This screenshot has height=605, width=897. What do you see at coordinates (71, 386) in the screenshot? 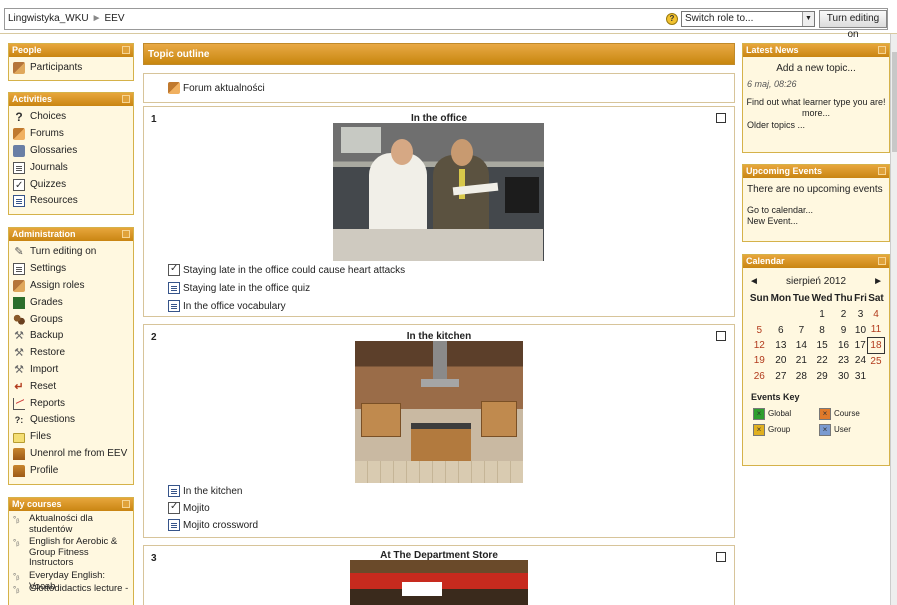
I see `admin-link-reset: ↵ Reset` at bounding box center [71, 386].